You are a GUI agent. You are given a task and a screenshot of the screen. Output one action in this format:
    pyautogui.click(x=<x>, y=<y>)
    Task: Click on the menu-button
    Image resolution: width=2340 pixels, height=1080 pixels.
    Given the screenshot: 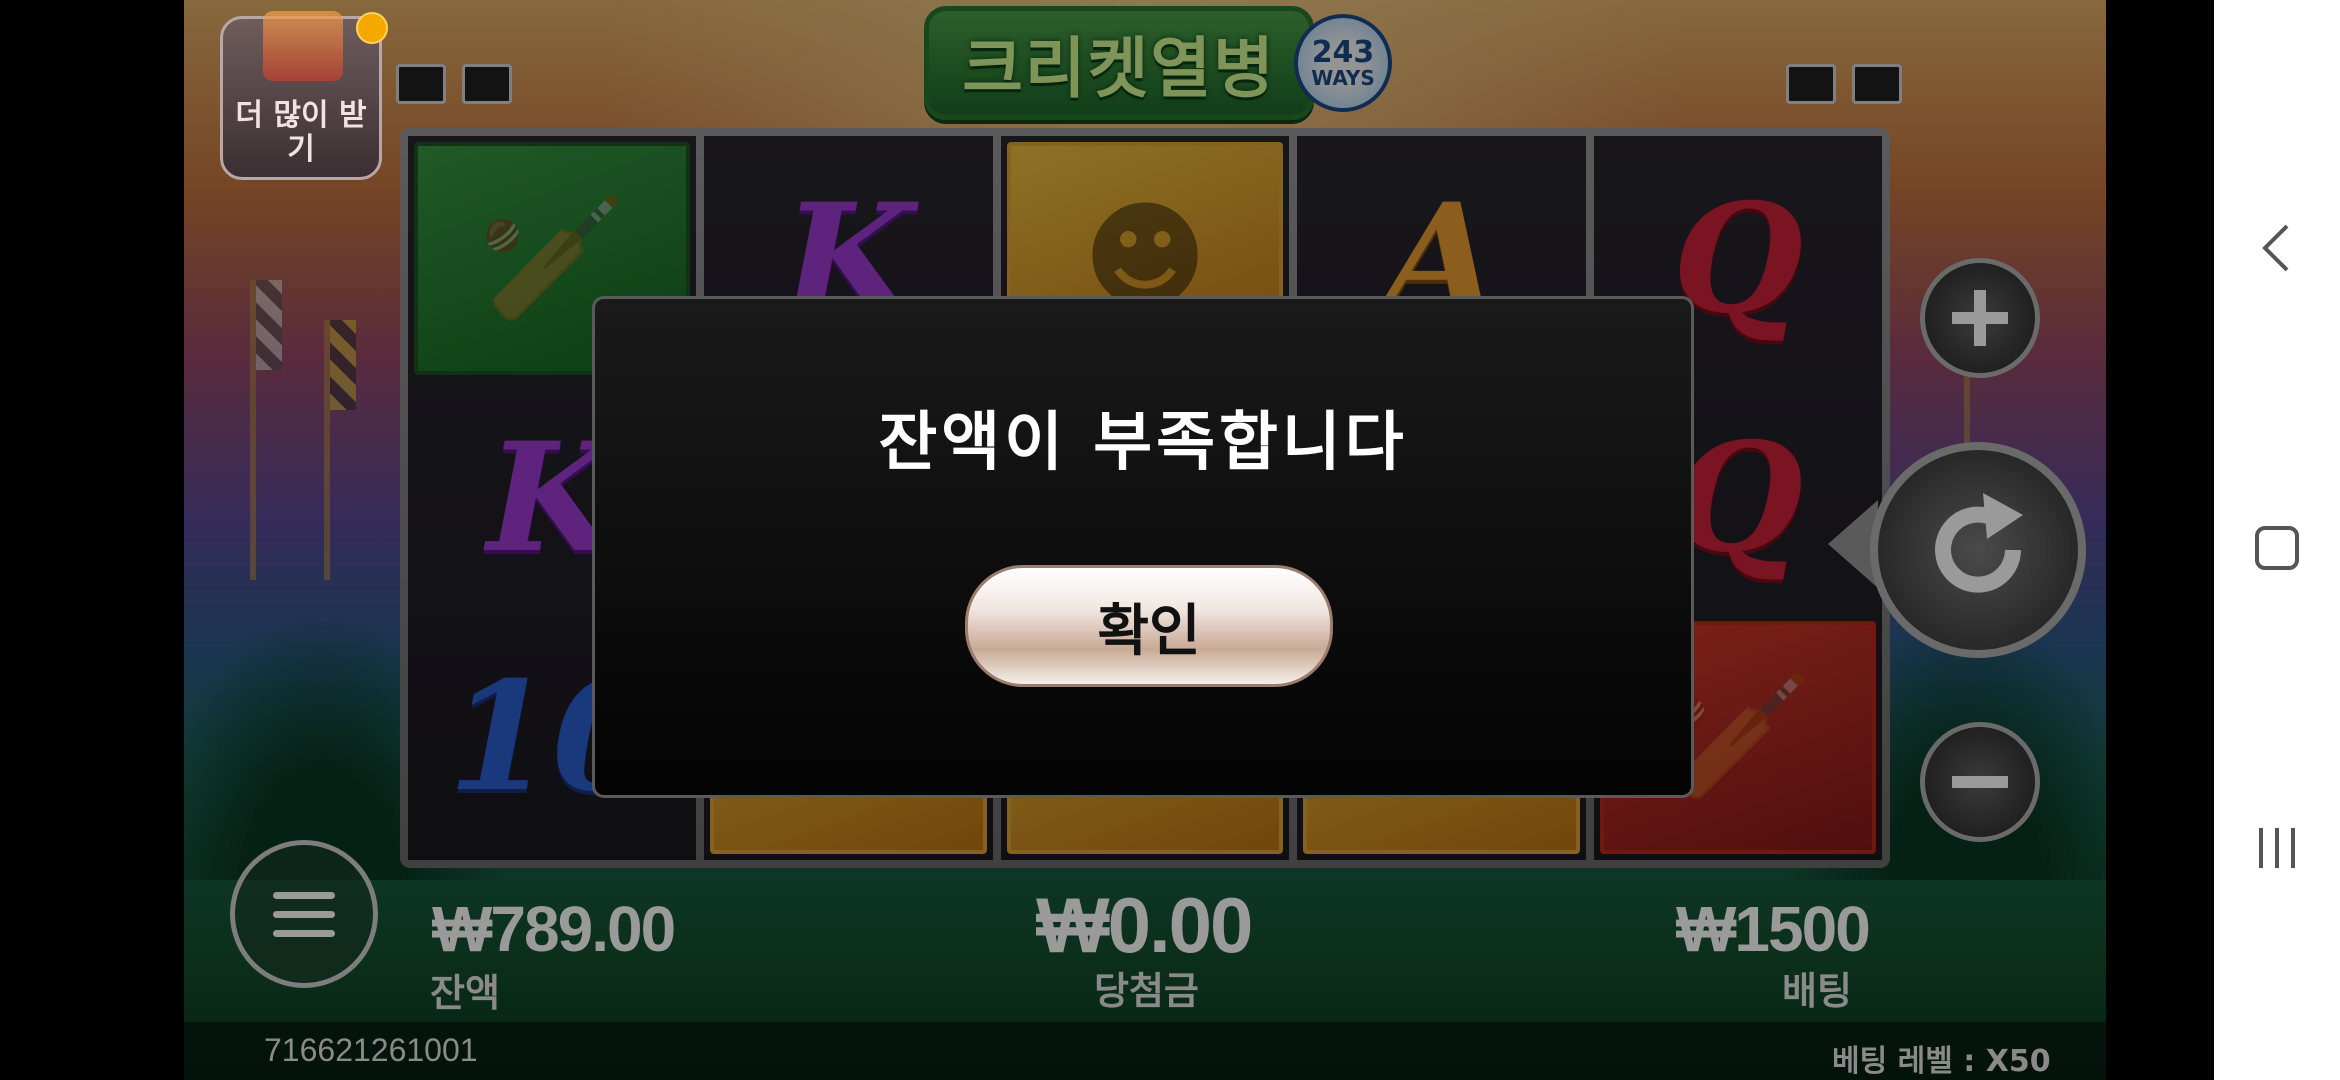 What is the action you would take?
    pyautogui.click(x=304, y=914)
    